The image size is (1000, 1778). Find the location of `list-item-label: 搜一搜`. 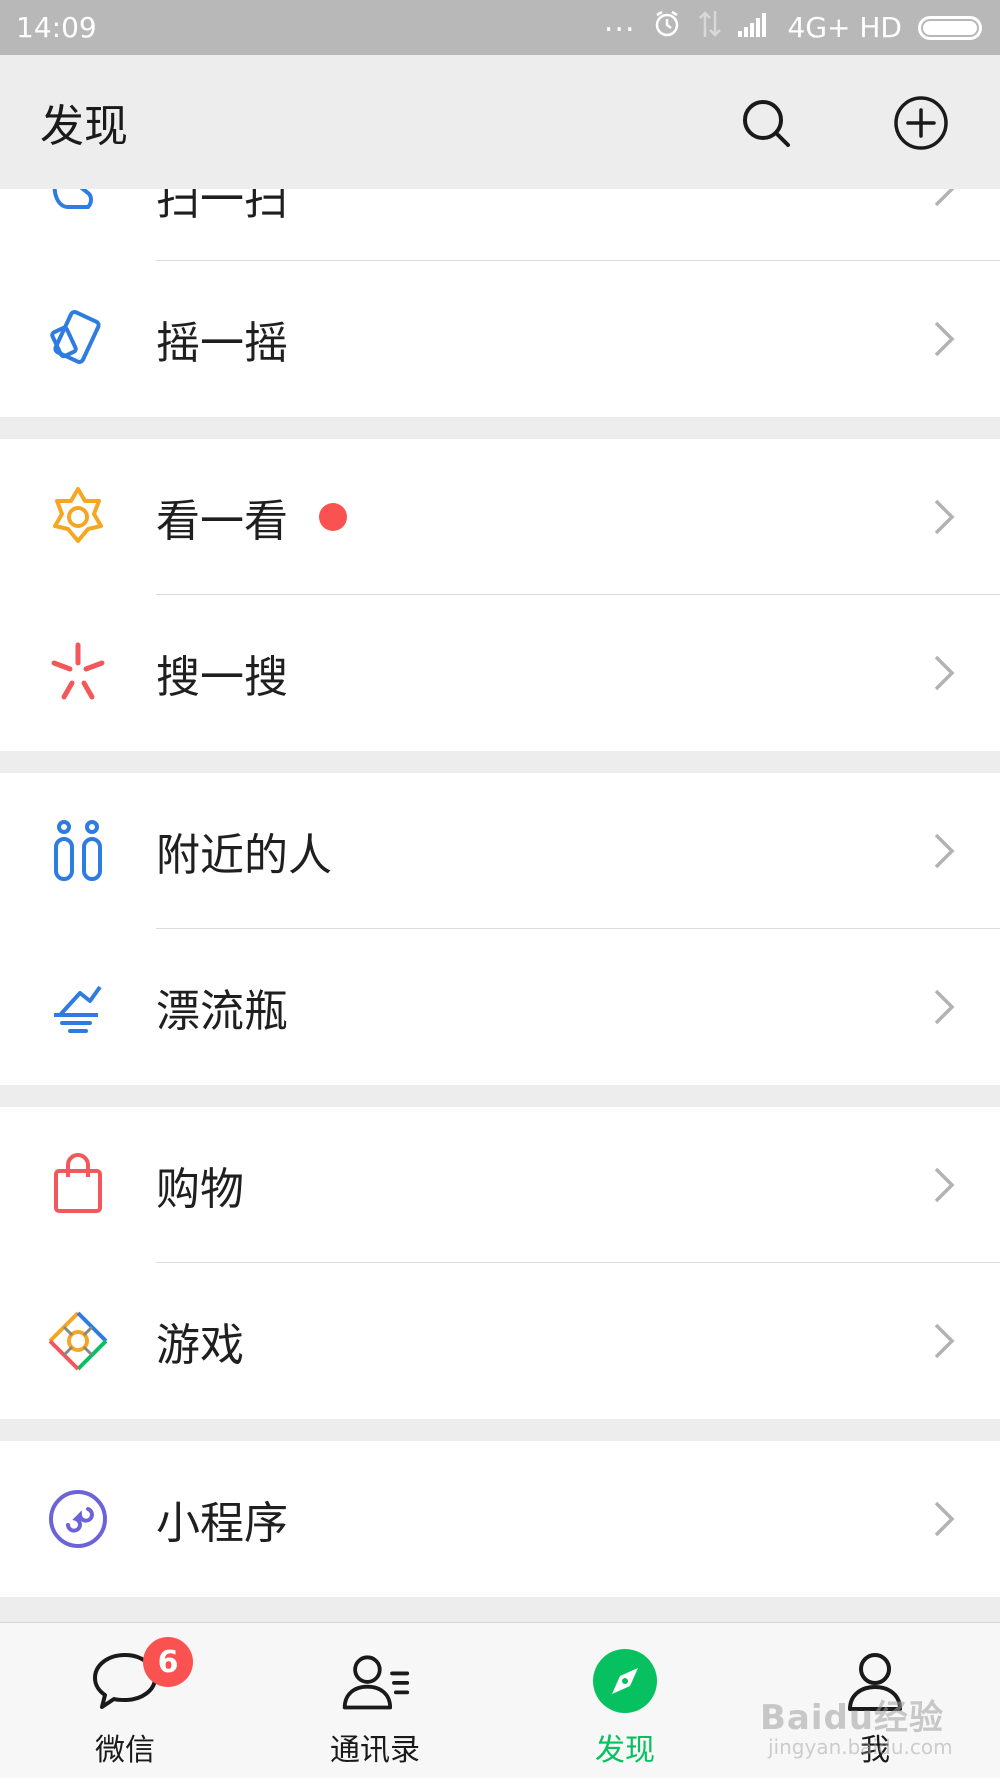

list-item-label: 搜一搜 is located at coordinates (222, 677).